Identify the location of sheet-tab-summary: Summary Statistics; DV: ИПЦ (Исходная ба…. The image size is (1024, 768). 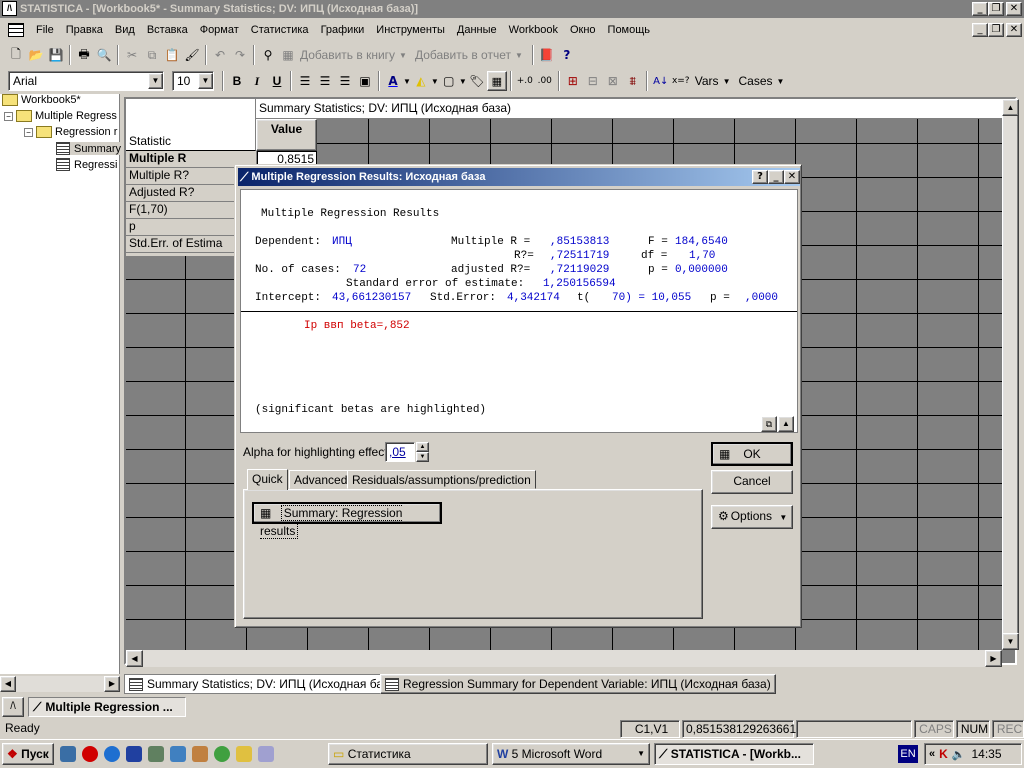
(264, 684).